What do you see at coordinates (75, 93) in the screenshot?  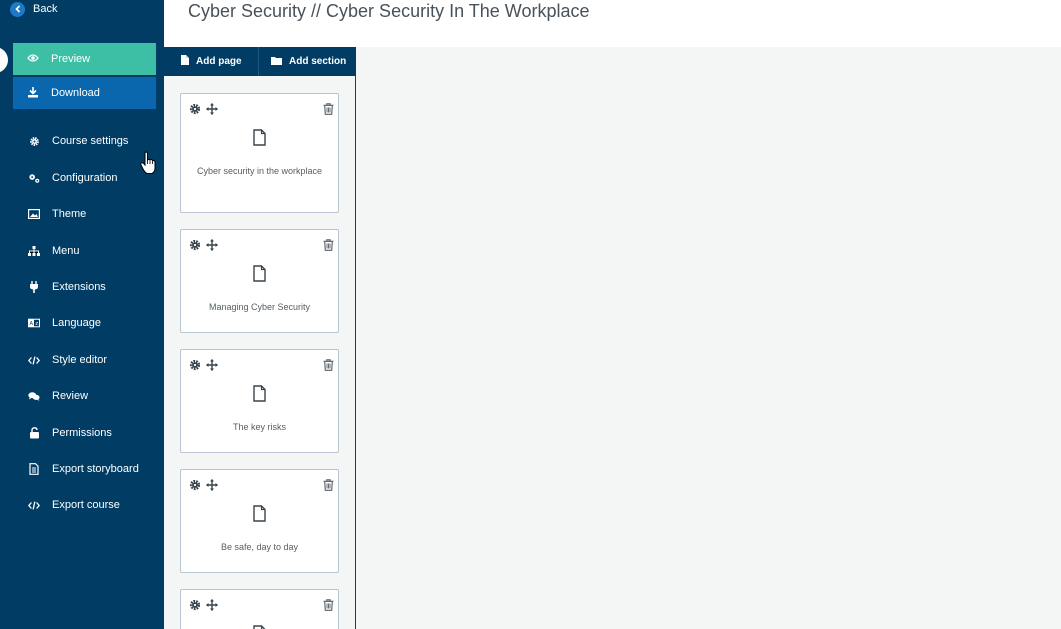 I see `download-label: Download` at bounding box center [75, 93].